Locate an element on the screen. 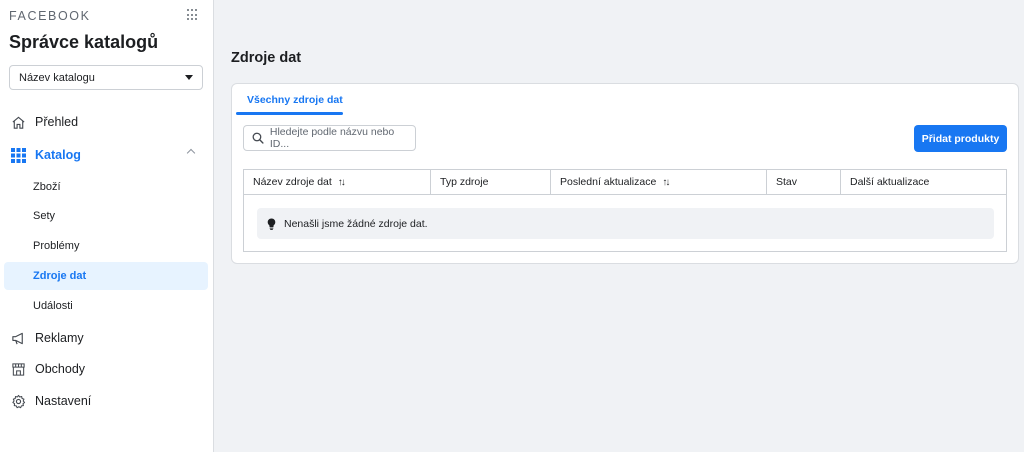 This screenshot has height=452, width=1024. column-header-label: Typ zdroje is located at coordinates (464, 182).